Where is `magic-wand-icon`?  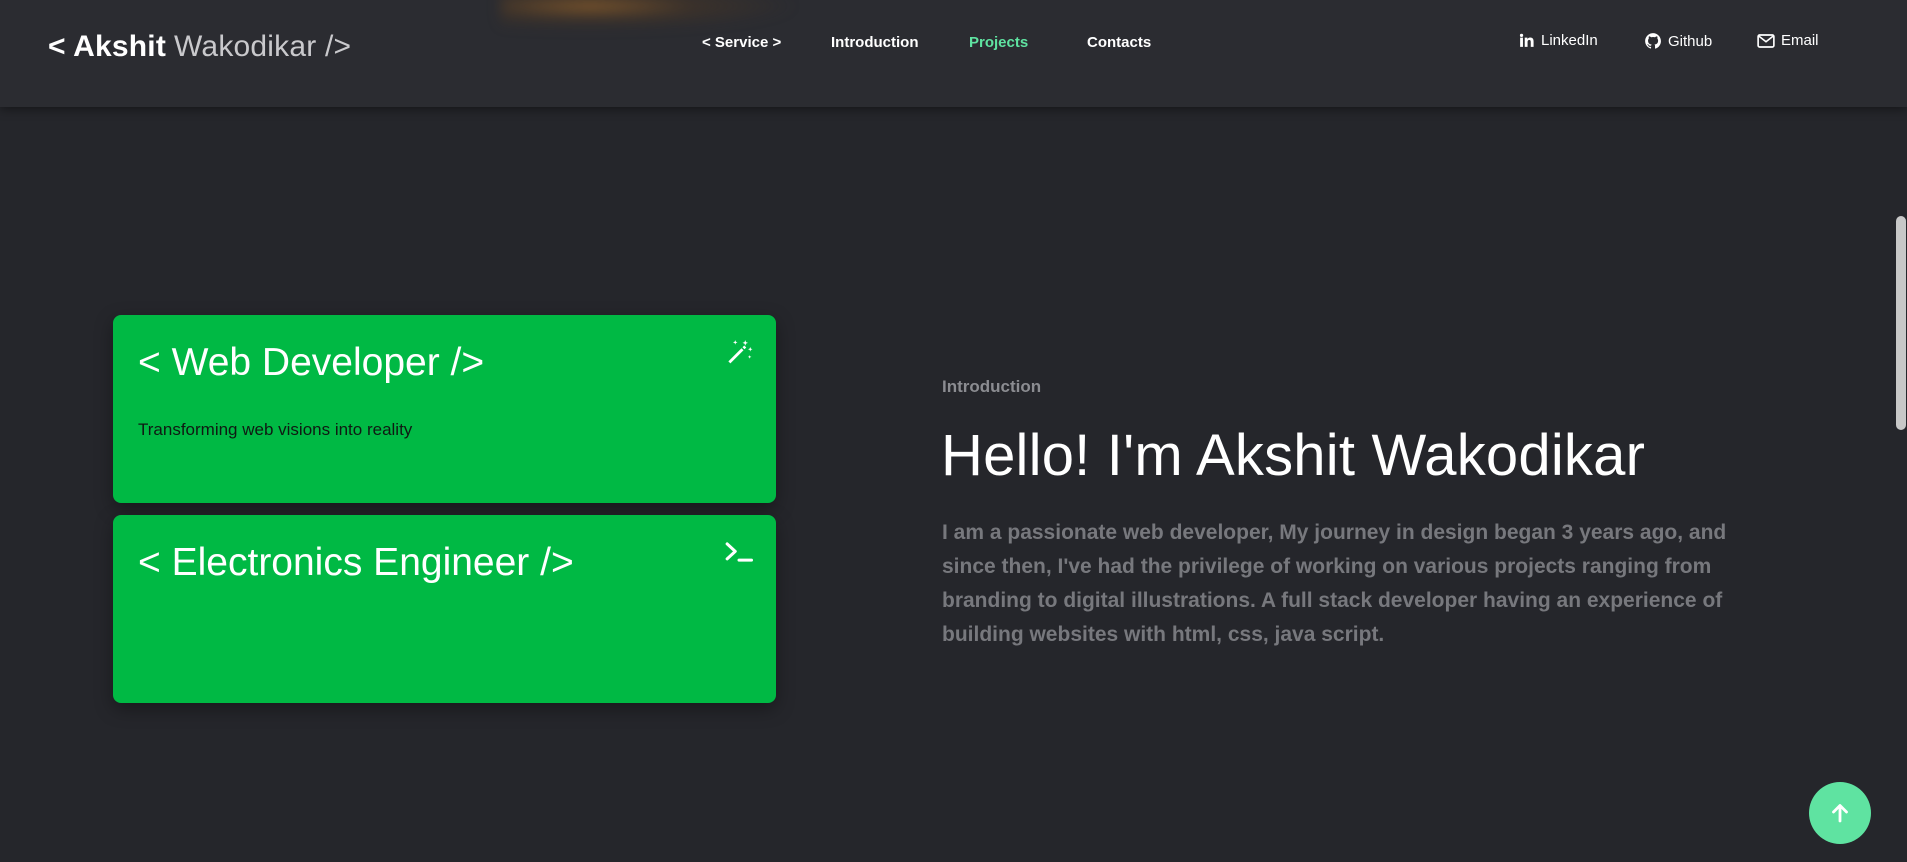
magic-wand-icon is located at coordinates (740, 352).